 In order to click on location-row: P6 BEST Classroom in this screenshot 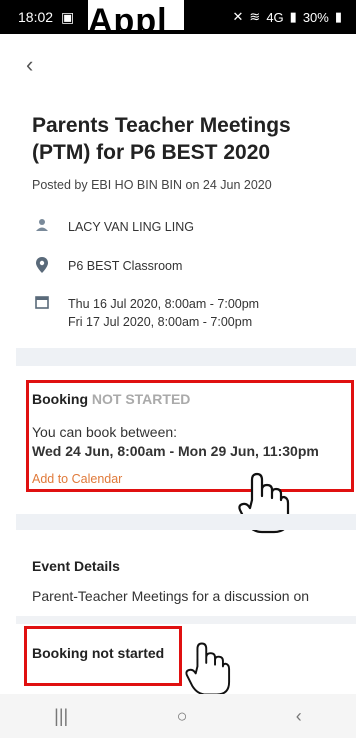, I will do `click(107, 266)`.